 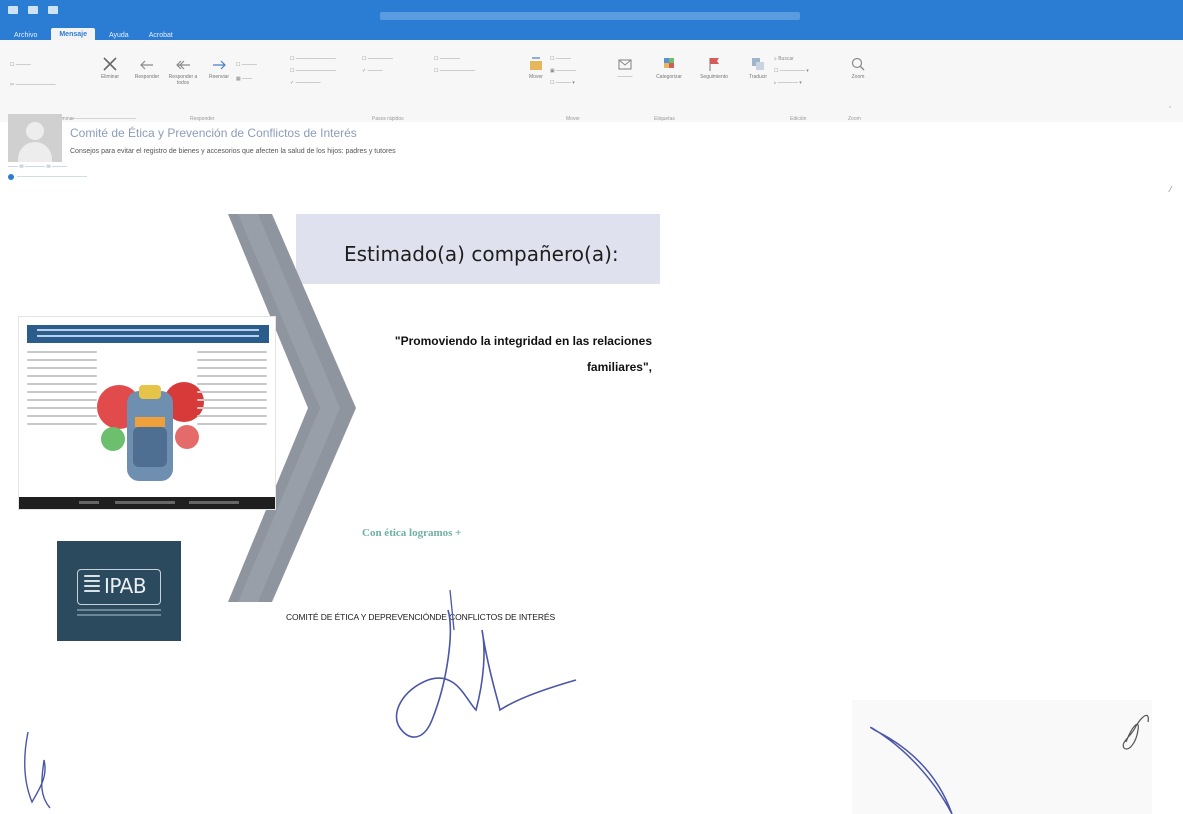 What do you see at coordinates (563, 71) in the screenshot?
I see `onenote-button: ▣ ————` at bounding box center [563, 71].